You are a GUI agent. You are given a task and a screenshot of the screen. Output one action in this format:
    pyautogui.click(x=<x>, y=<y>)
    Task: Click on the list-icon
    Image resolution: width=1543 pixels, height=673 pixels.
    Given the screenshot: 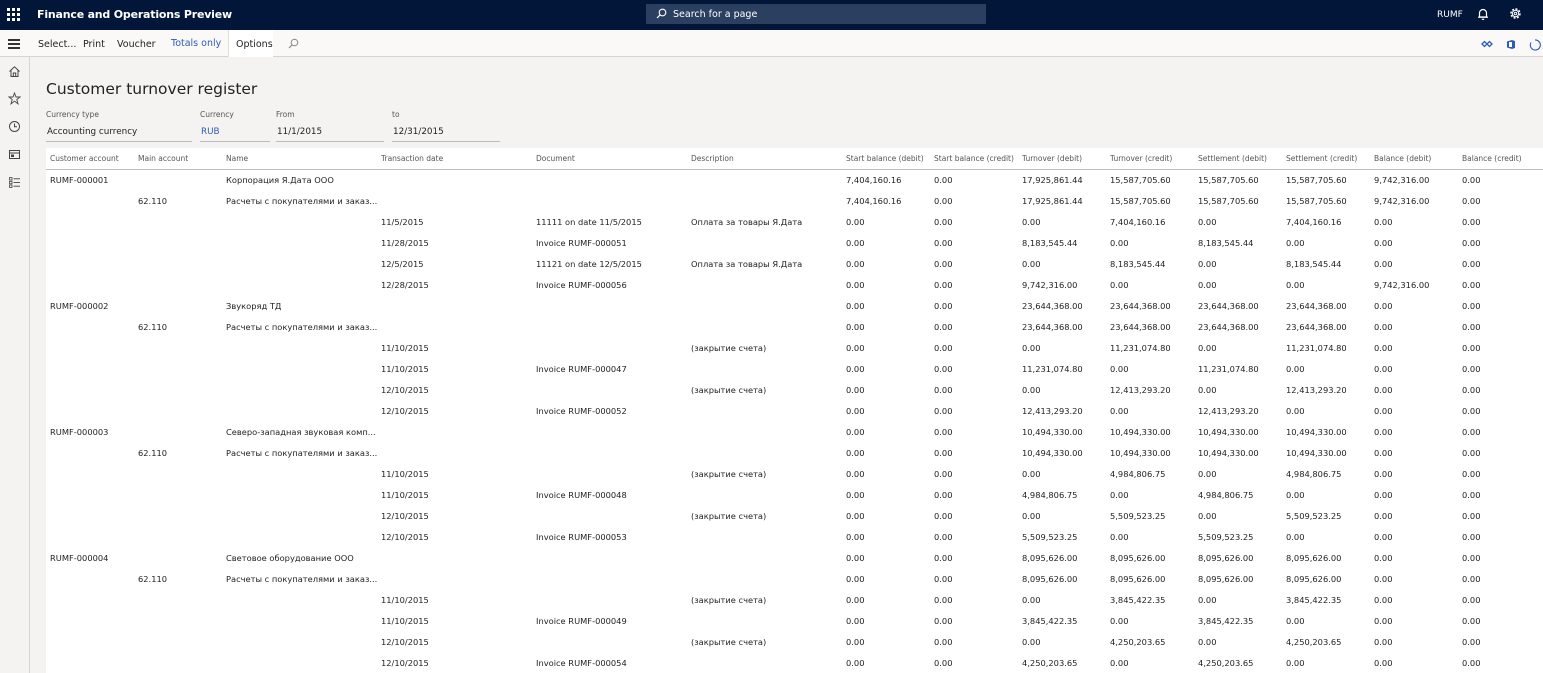 What is the action you would take?
    pyautogui.click(x=14, y=182)
    